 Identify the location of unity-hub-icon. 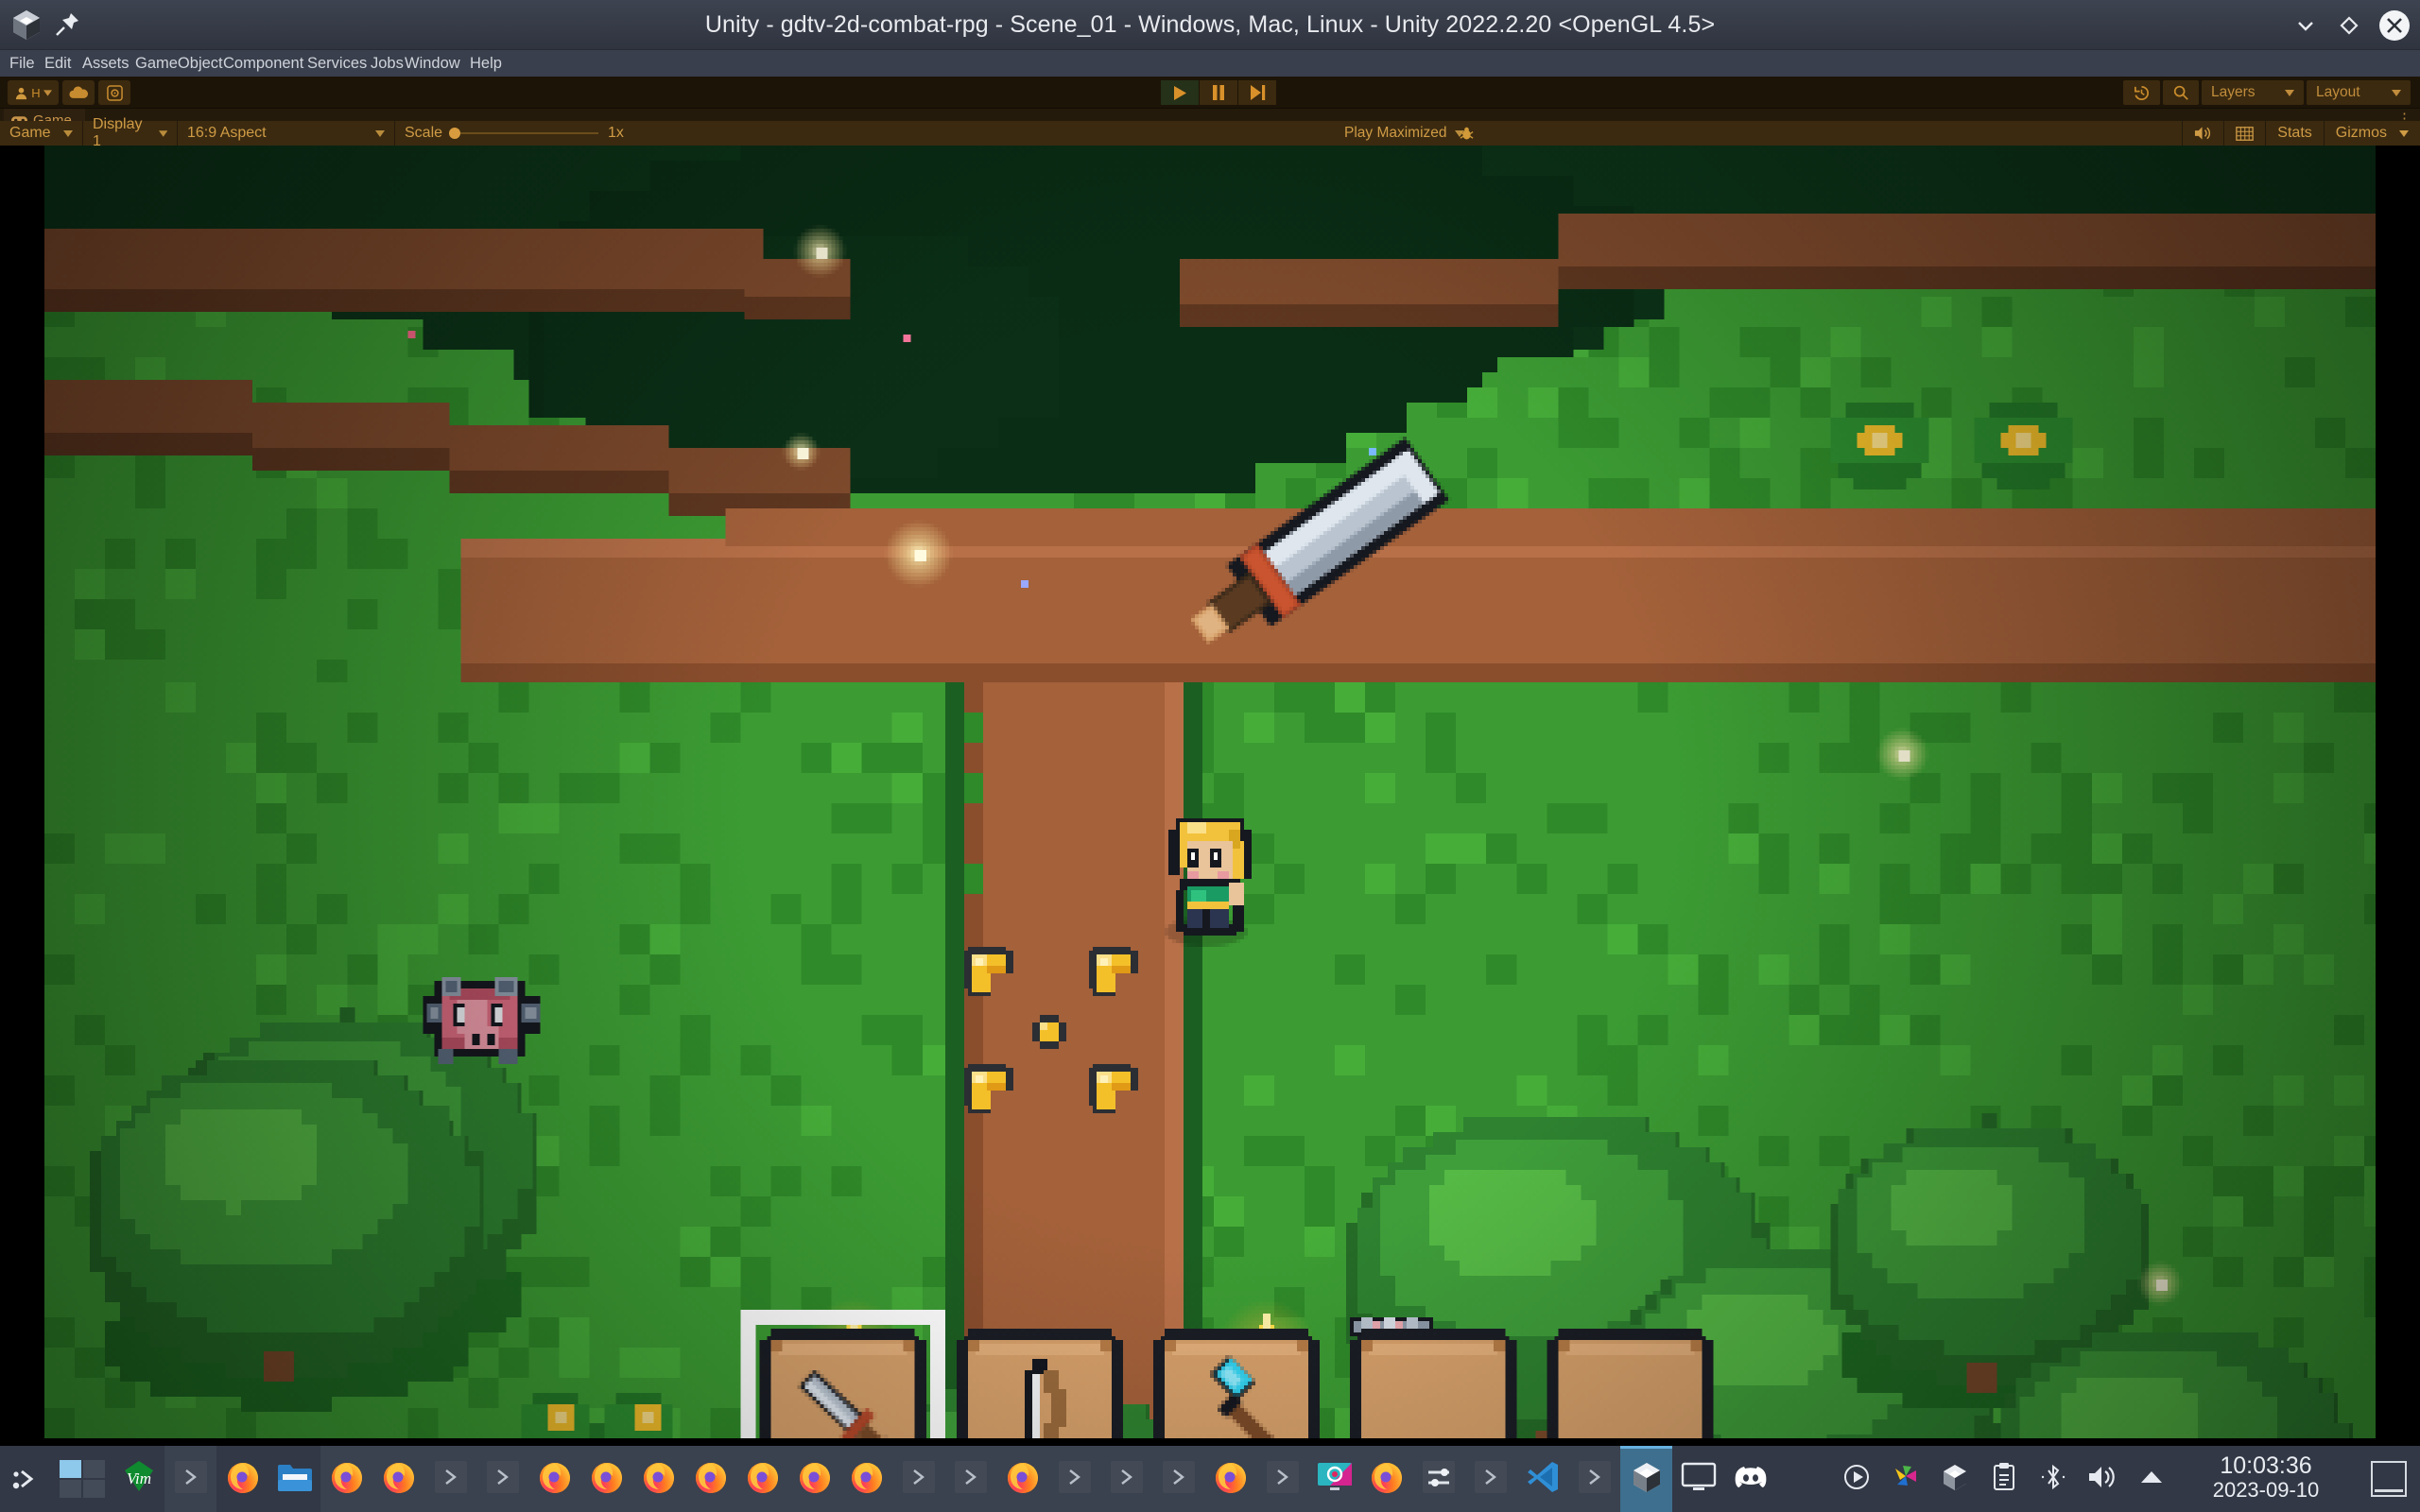
(1955, 1479).